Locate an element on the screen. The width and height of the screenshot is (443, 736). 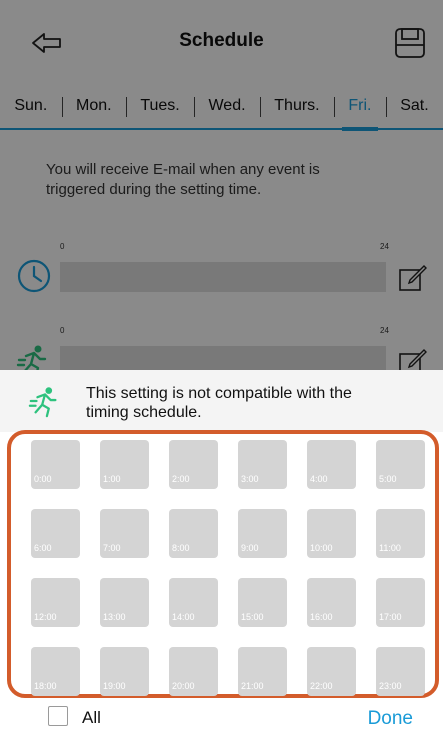
hour-slot-label: 19:00 is located at coordinates (114, 686).